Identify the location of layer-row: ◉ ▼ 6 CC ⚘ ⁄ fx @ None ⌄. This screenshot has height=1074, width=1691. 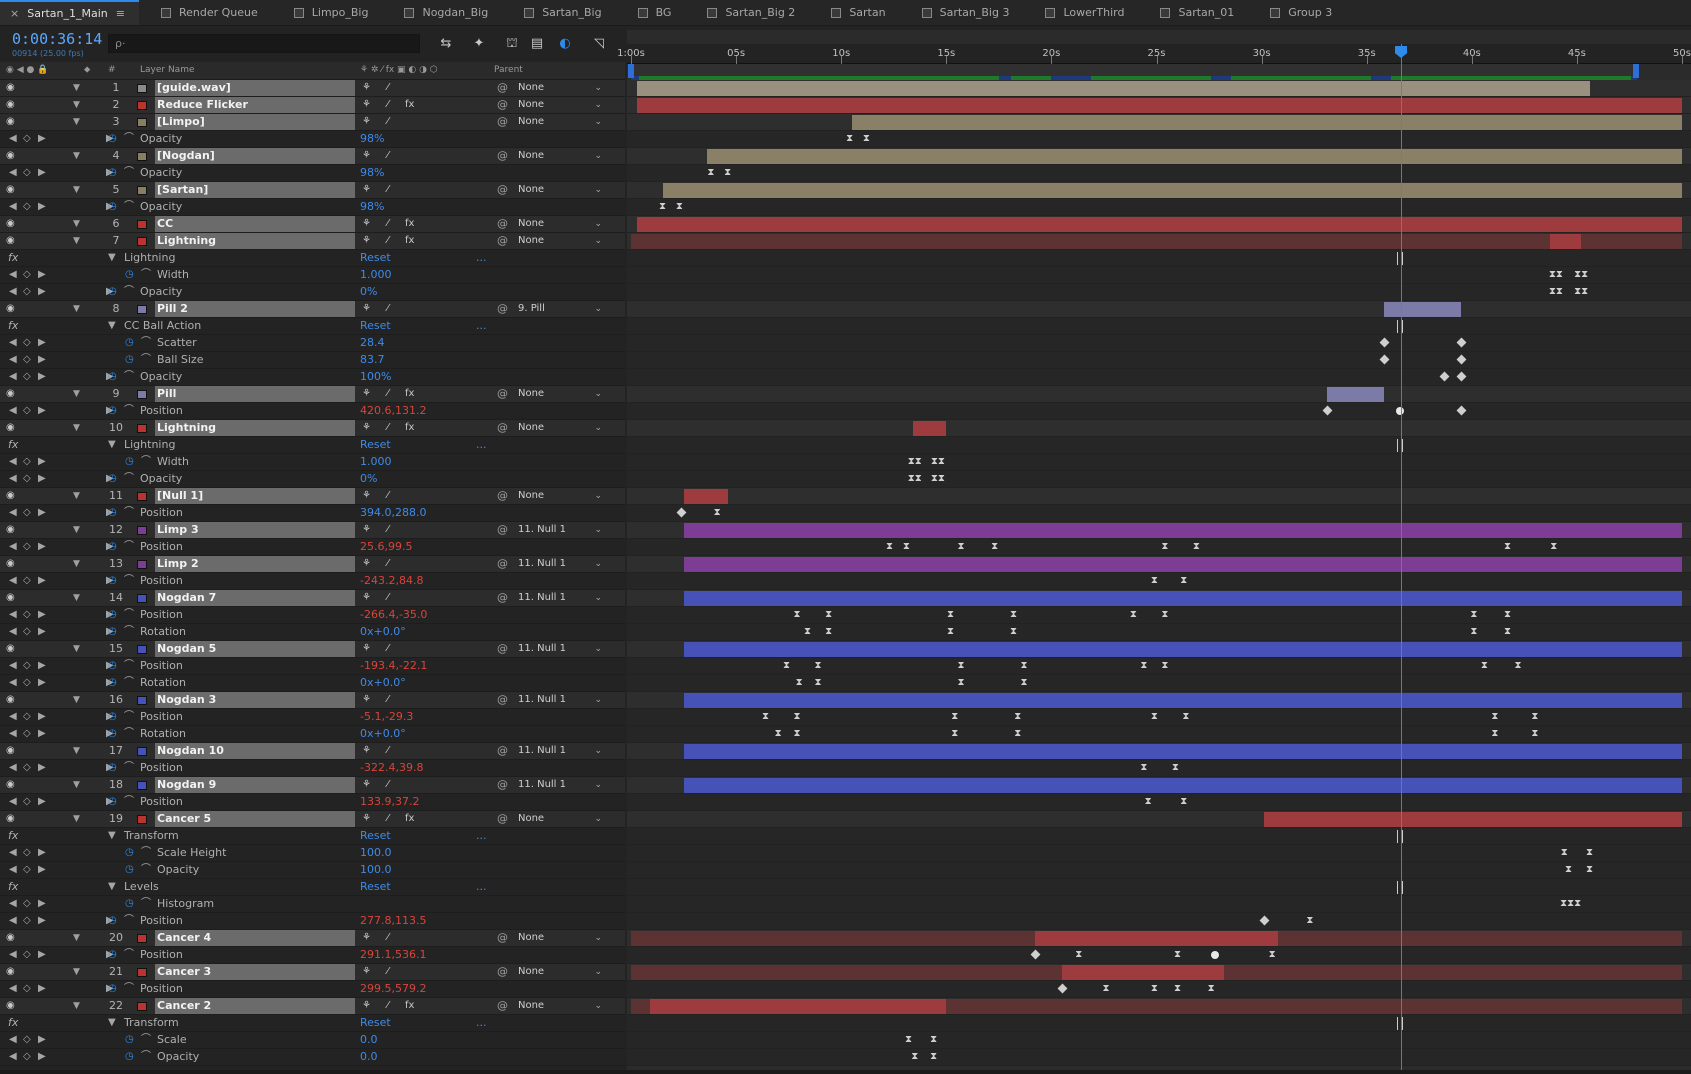
(845, 224).